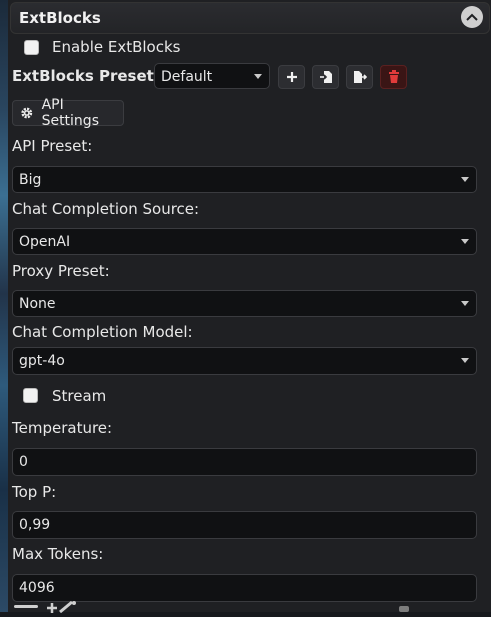  I want to click on top-p-input: 0,99, so click(244, 525).